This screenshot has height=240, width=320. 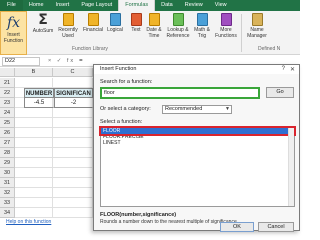 I want to click on logical-book-icon, so click(x=115, y=19).